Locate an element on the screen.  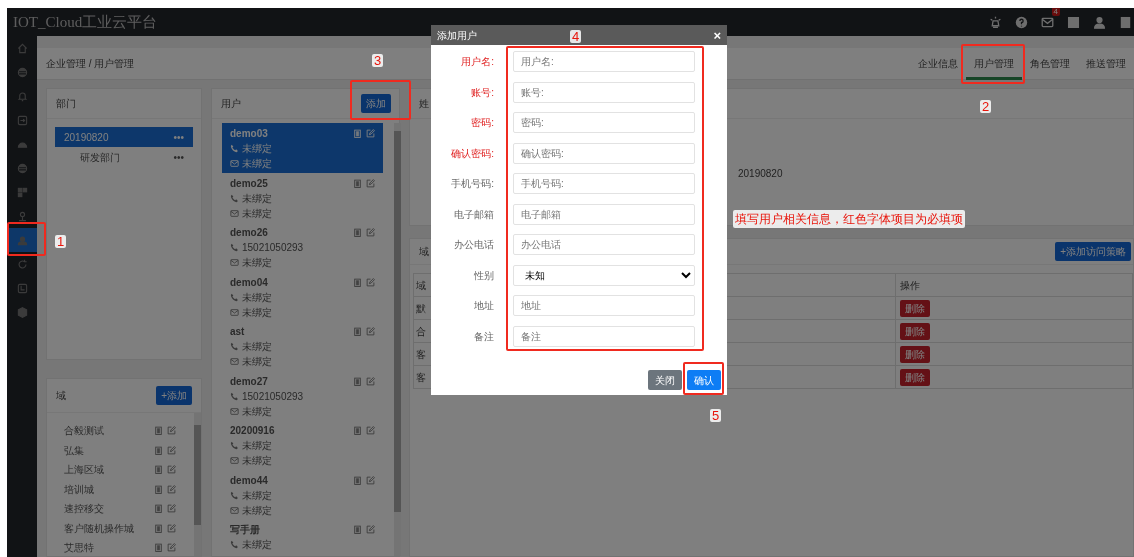
domain-name: 速控移交 is located at coordinates (84, 509).